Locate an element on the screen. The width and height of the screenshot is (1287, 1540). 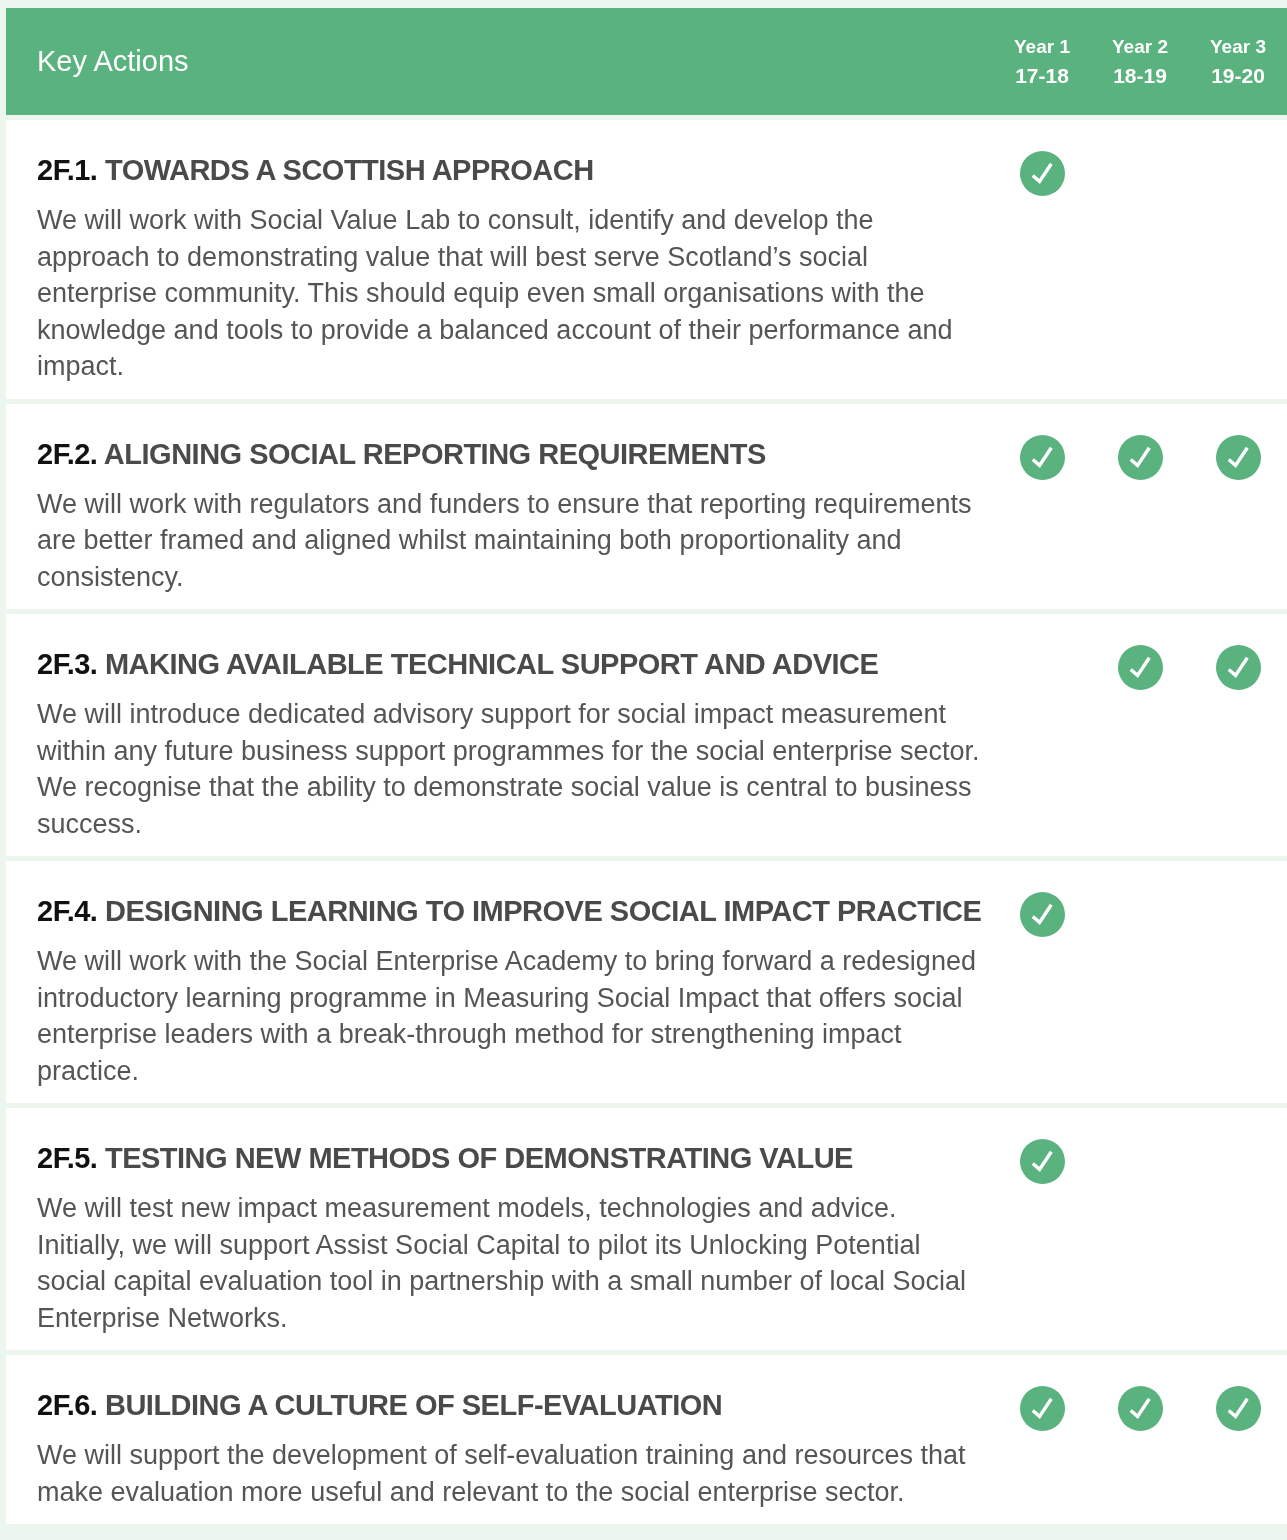
action-title: 2F.3. MAKING AVAILABLE TECHNICAL SUPPORT AND ADVICE is located at coordinates (458, 664).